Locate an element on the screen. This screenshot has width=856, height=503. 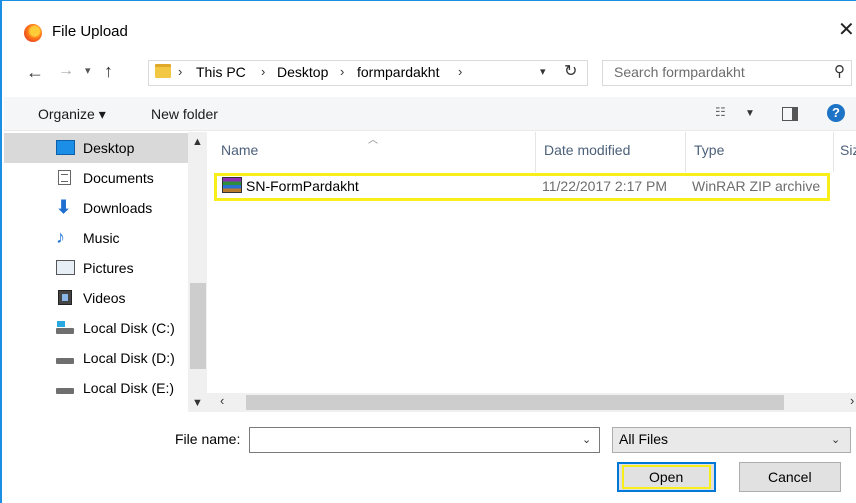
sidebar-item-documents: Documents is located at coordinates (97, 178).